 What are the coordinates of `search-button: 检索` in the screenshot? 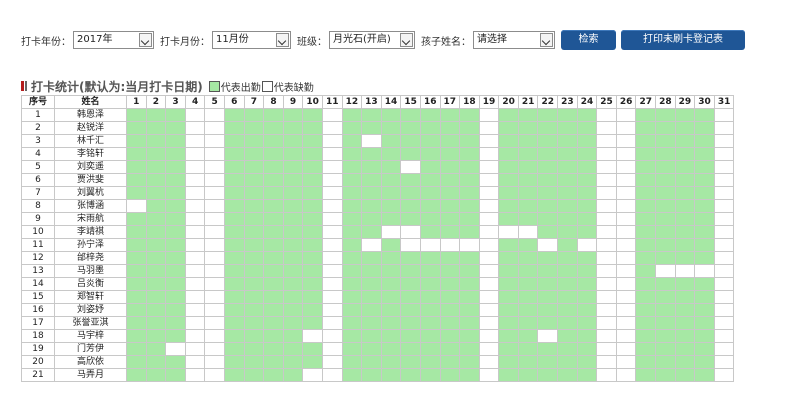 It's located at (588, 40).